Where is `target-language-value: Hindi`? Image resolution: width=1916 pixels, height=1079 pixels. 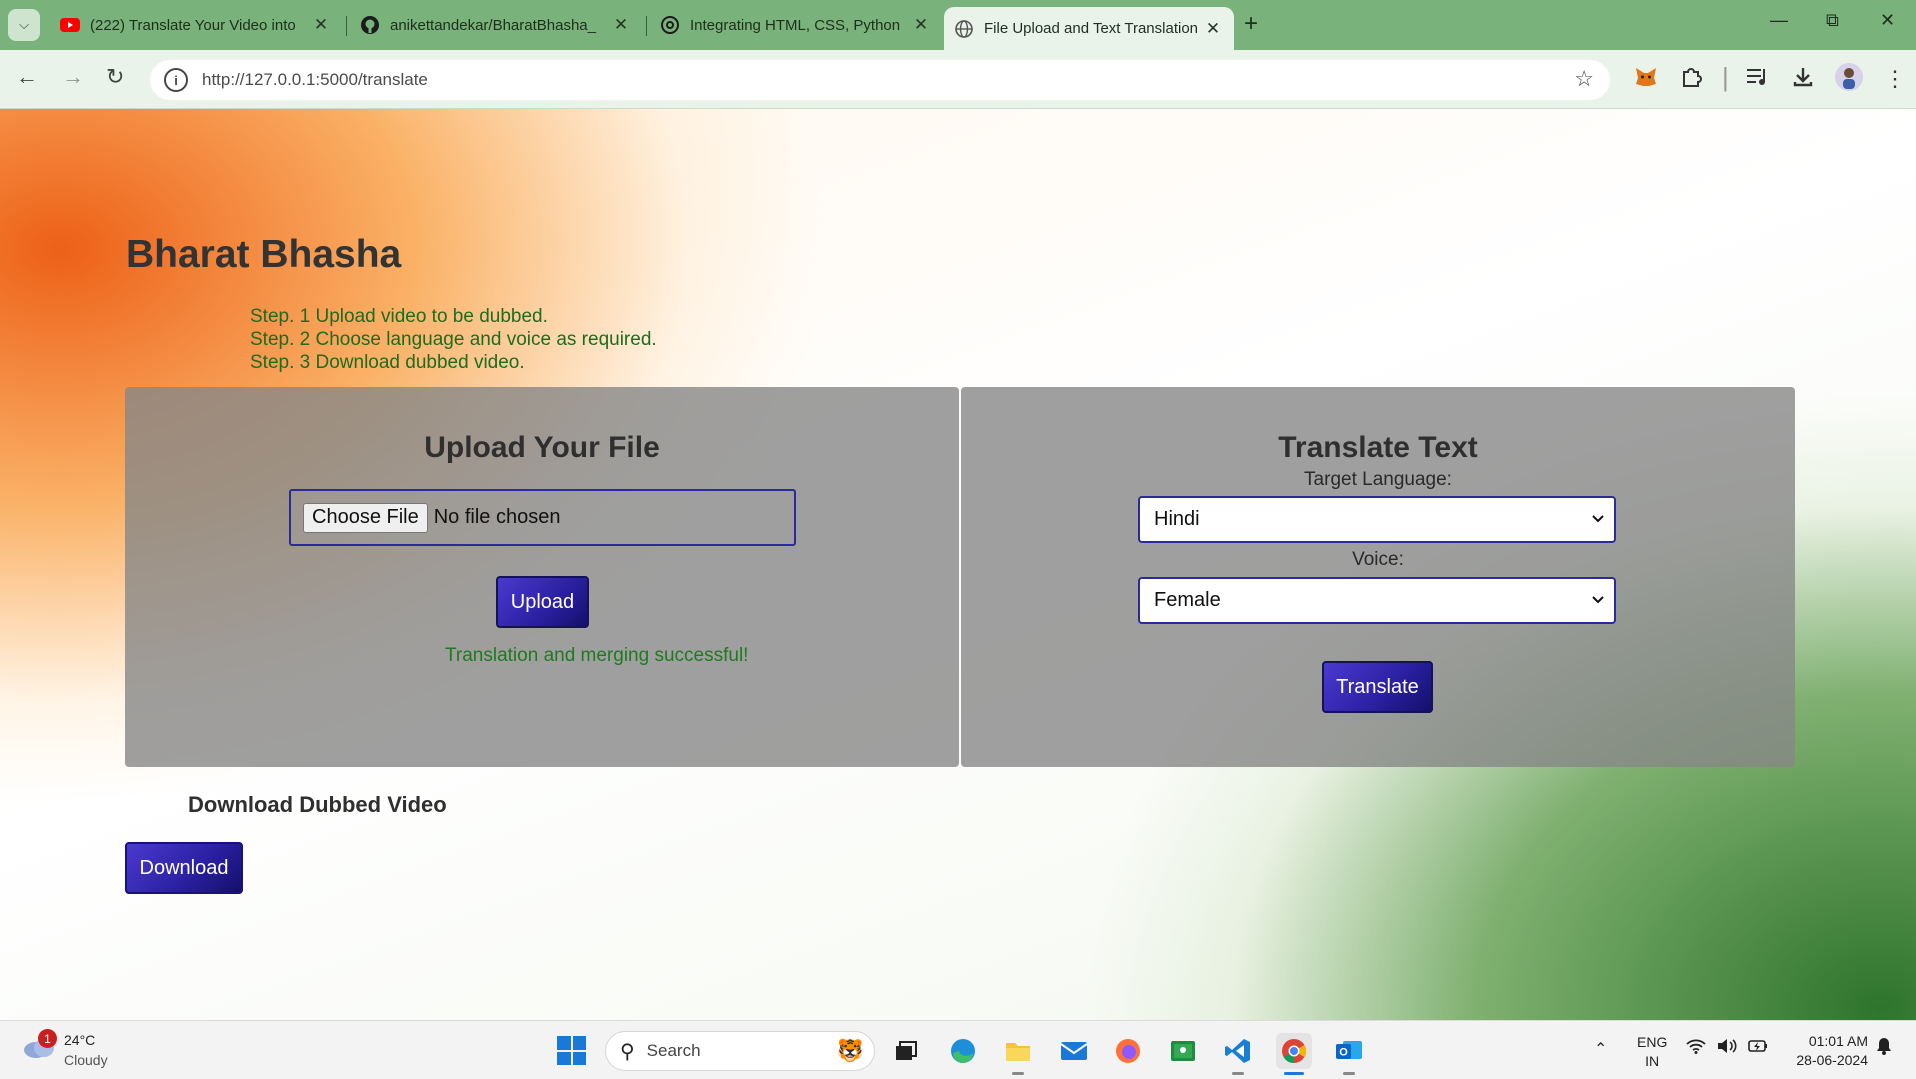 target-language-value: Hindi is located at coordinates (1177, 519).